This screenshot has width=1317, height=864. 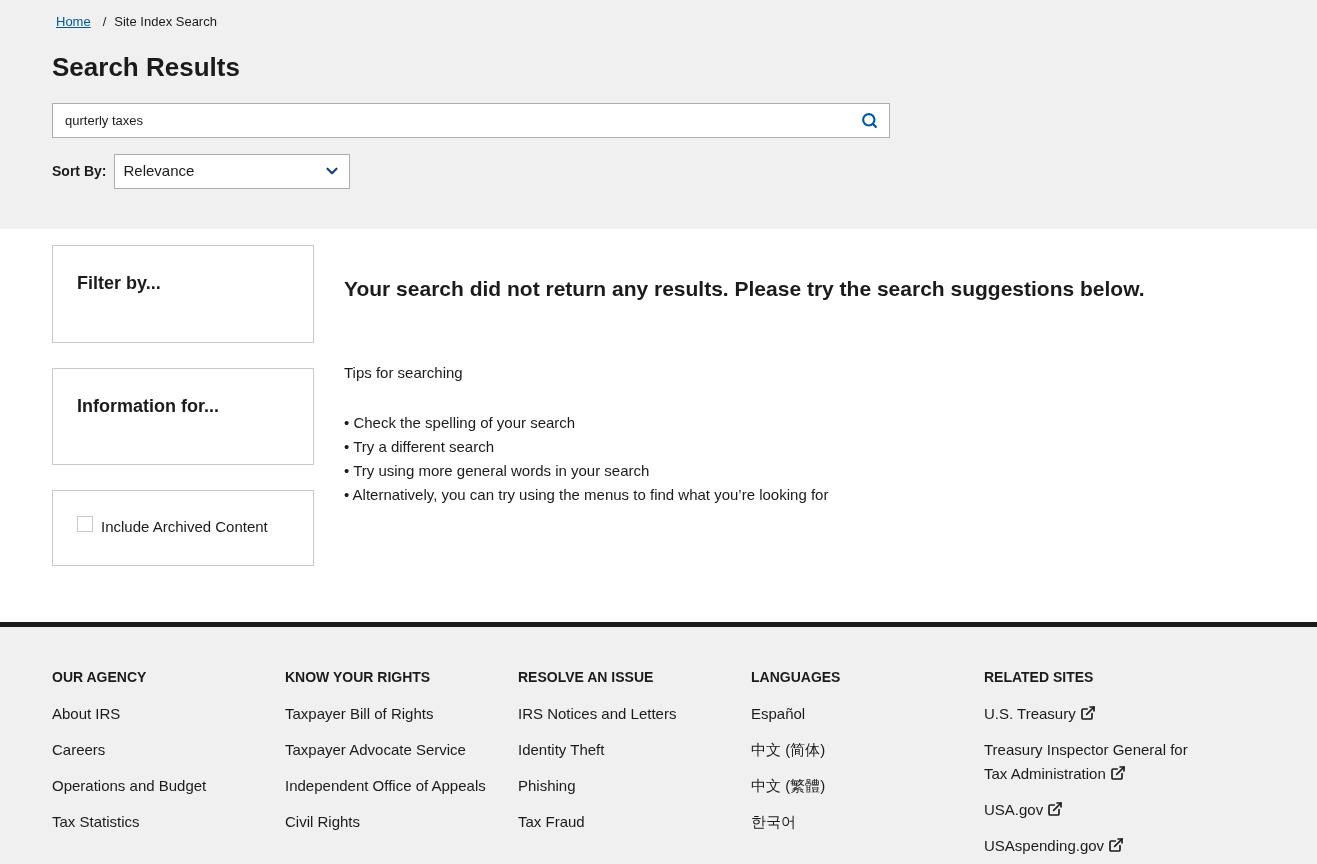 I want to click on footer-link: Español, so click(x=859, y=713).